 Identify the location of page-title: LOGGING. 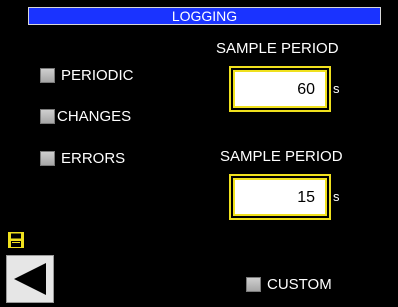
(204, 16).